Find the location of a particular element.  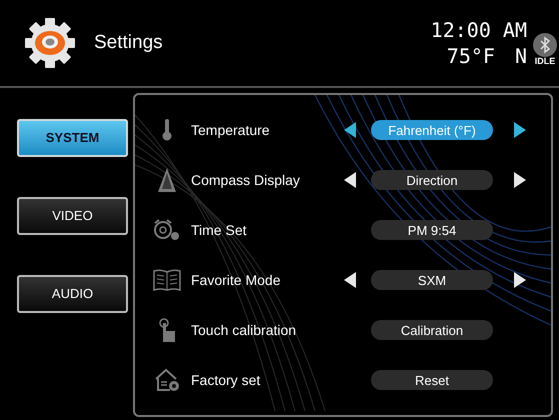

setting-value-button: Direction is located at coordinates (432, 180).